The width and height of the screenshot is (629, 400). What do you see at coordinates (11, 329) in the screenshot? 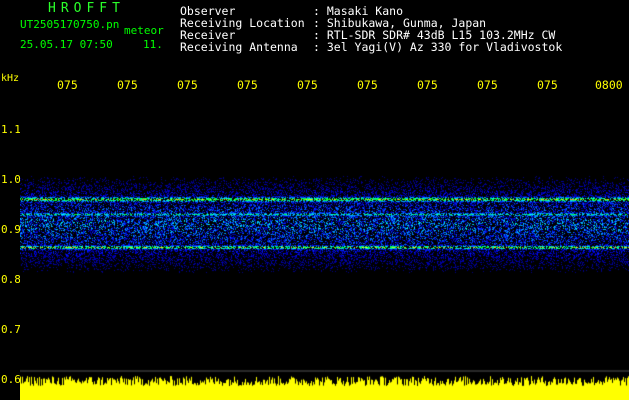
I see `freq-tick-label: 0.7` at bounding box center [11, 329].